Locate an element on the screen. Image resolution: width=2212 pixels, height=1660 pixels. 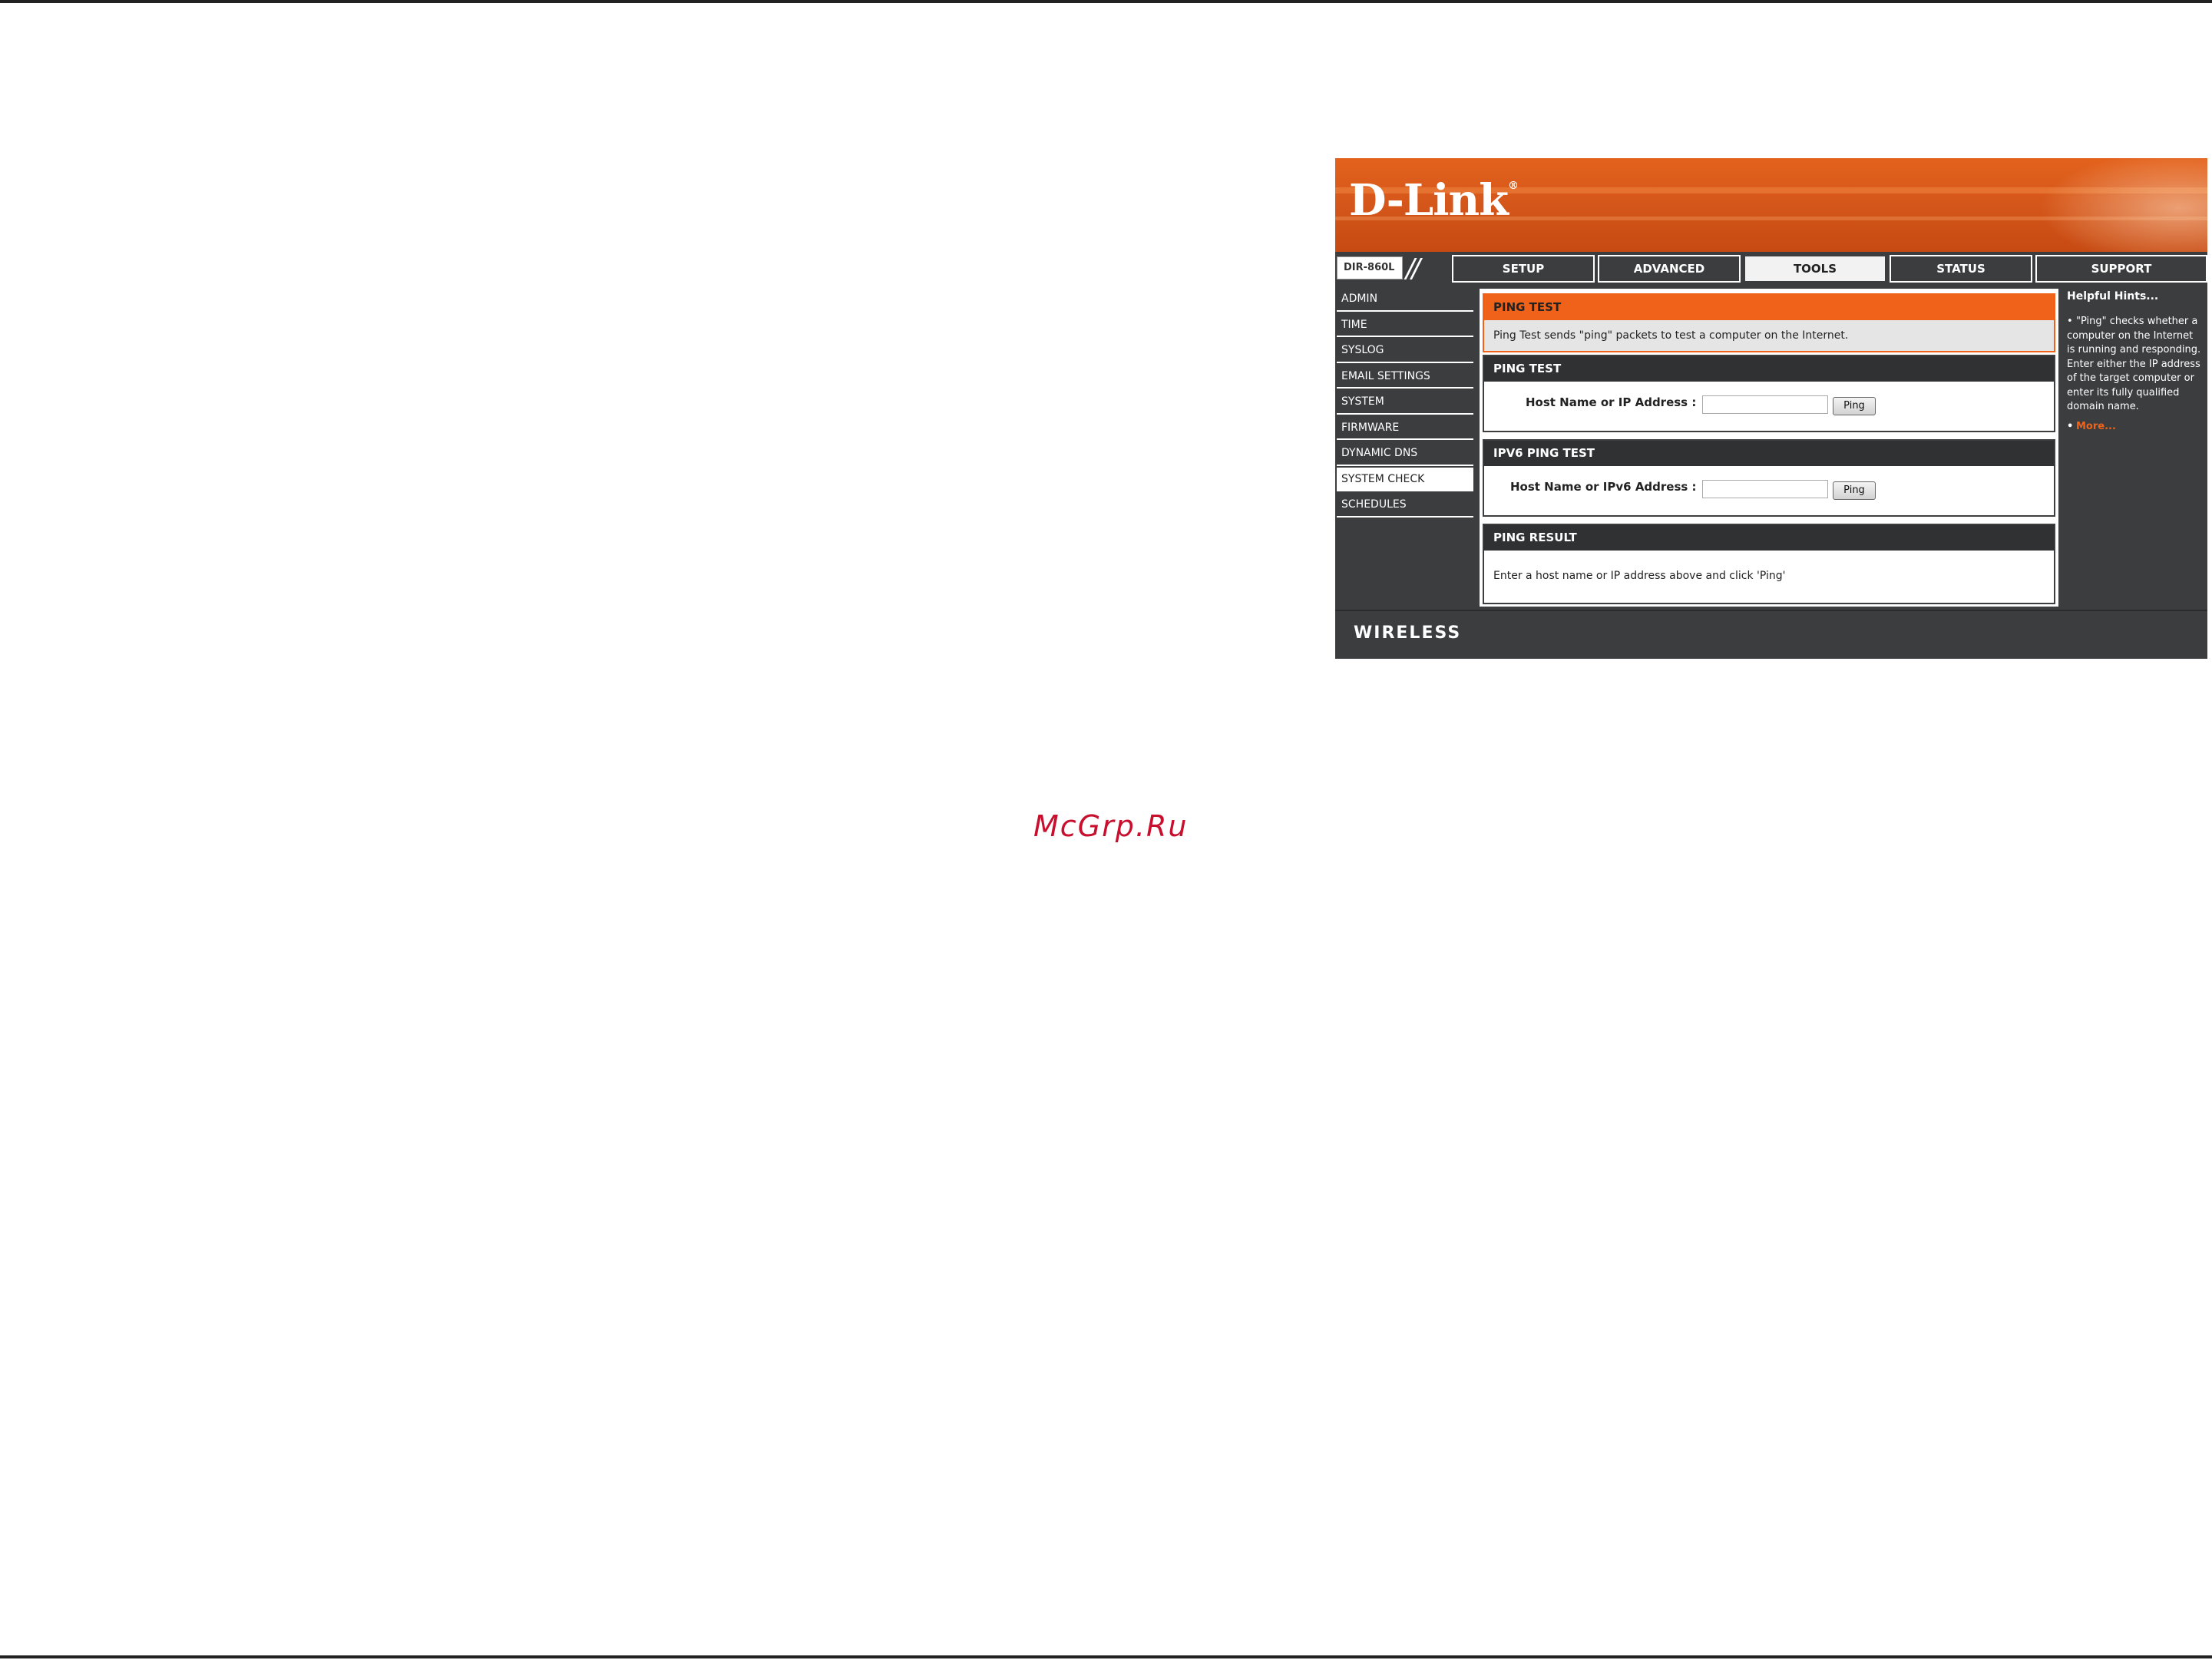
ping-test-section: PING TEST Host Name or IP Address : Ping is located at coordinates (1769, 393).